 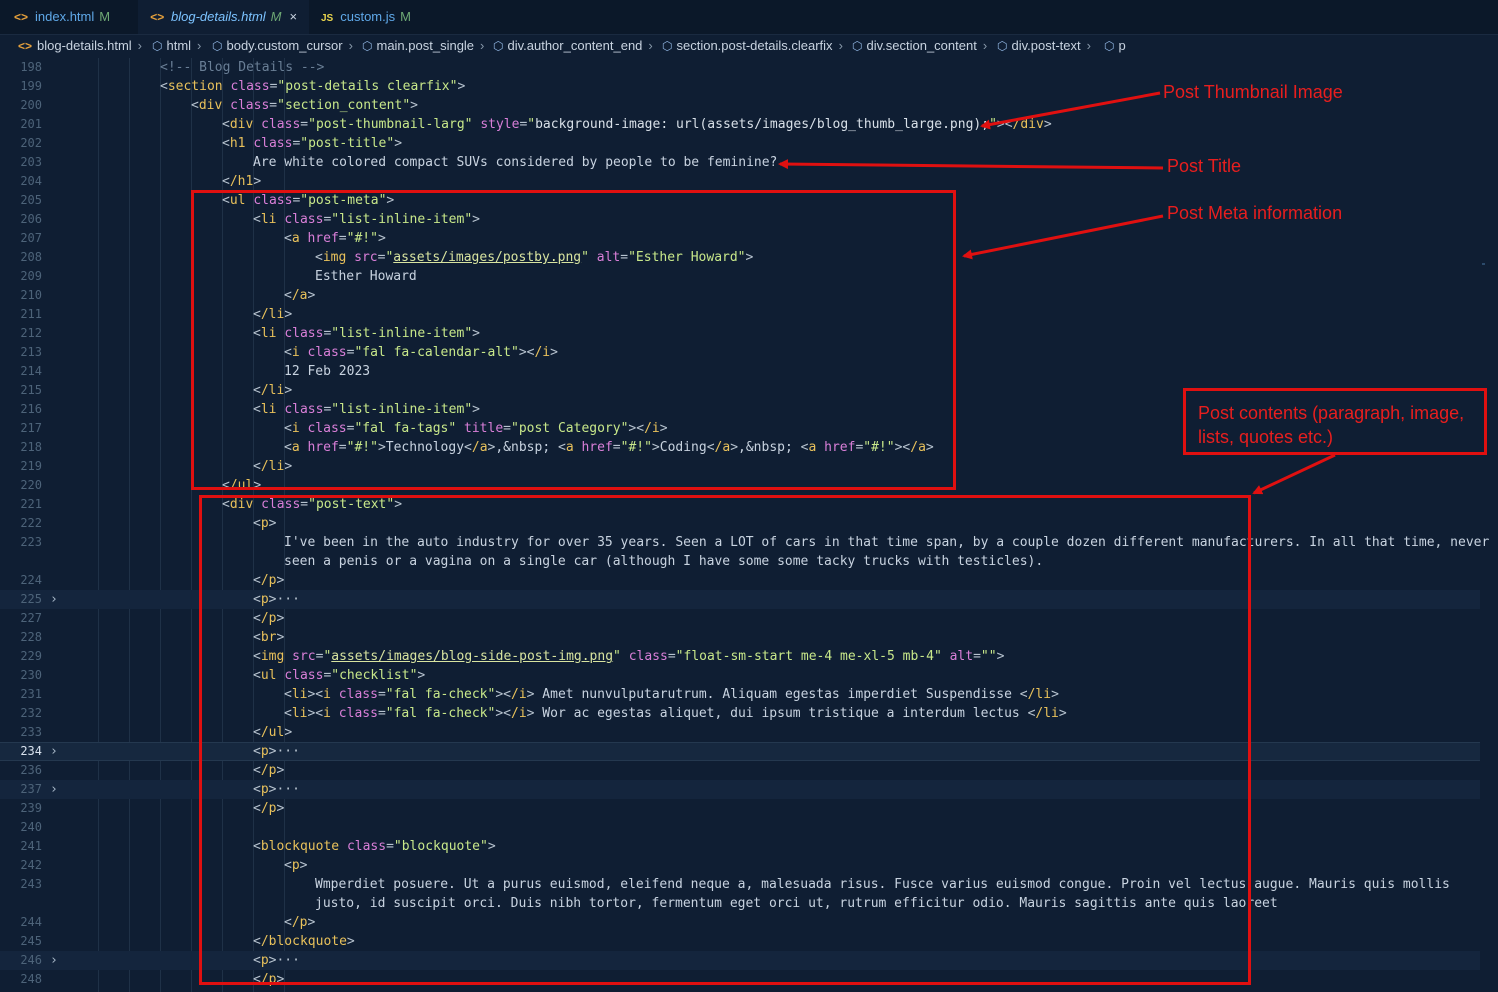 I want to click on arrow-to-contents, so click(x=1294, y=474).